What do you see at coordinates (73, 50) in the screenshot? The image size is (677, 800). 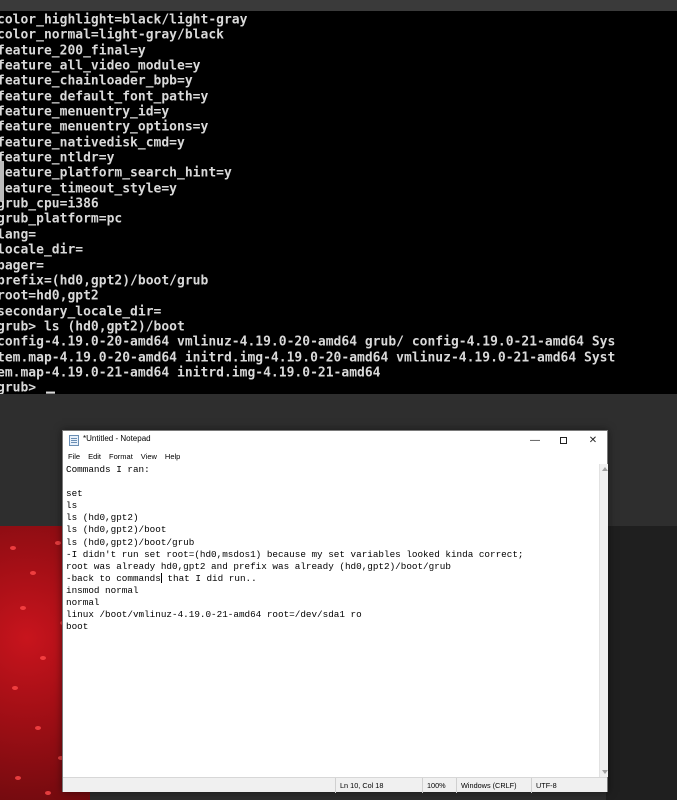 I see `terminal-line: feature_200_final=y` at bounding box center [73, 50].